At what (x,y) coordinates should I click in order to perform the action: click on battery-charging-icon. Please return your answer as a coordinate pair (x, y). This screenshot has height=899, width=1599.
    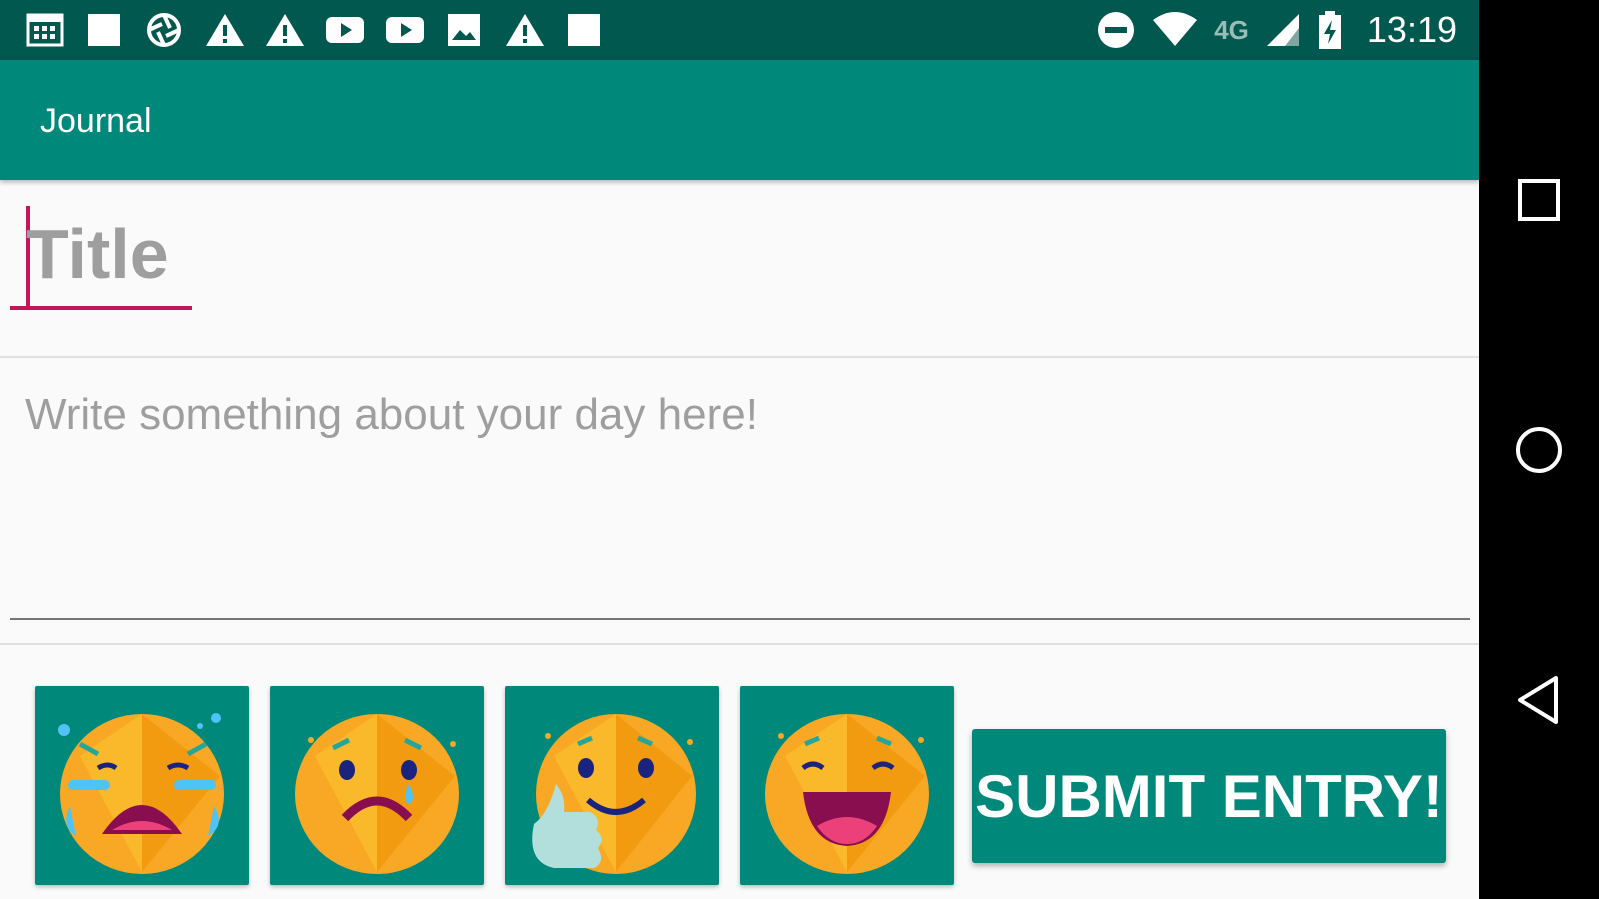
    Looking at the image, I should click on (1330, 30).